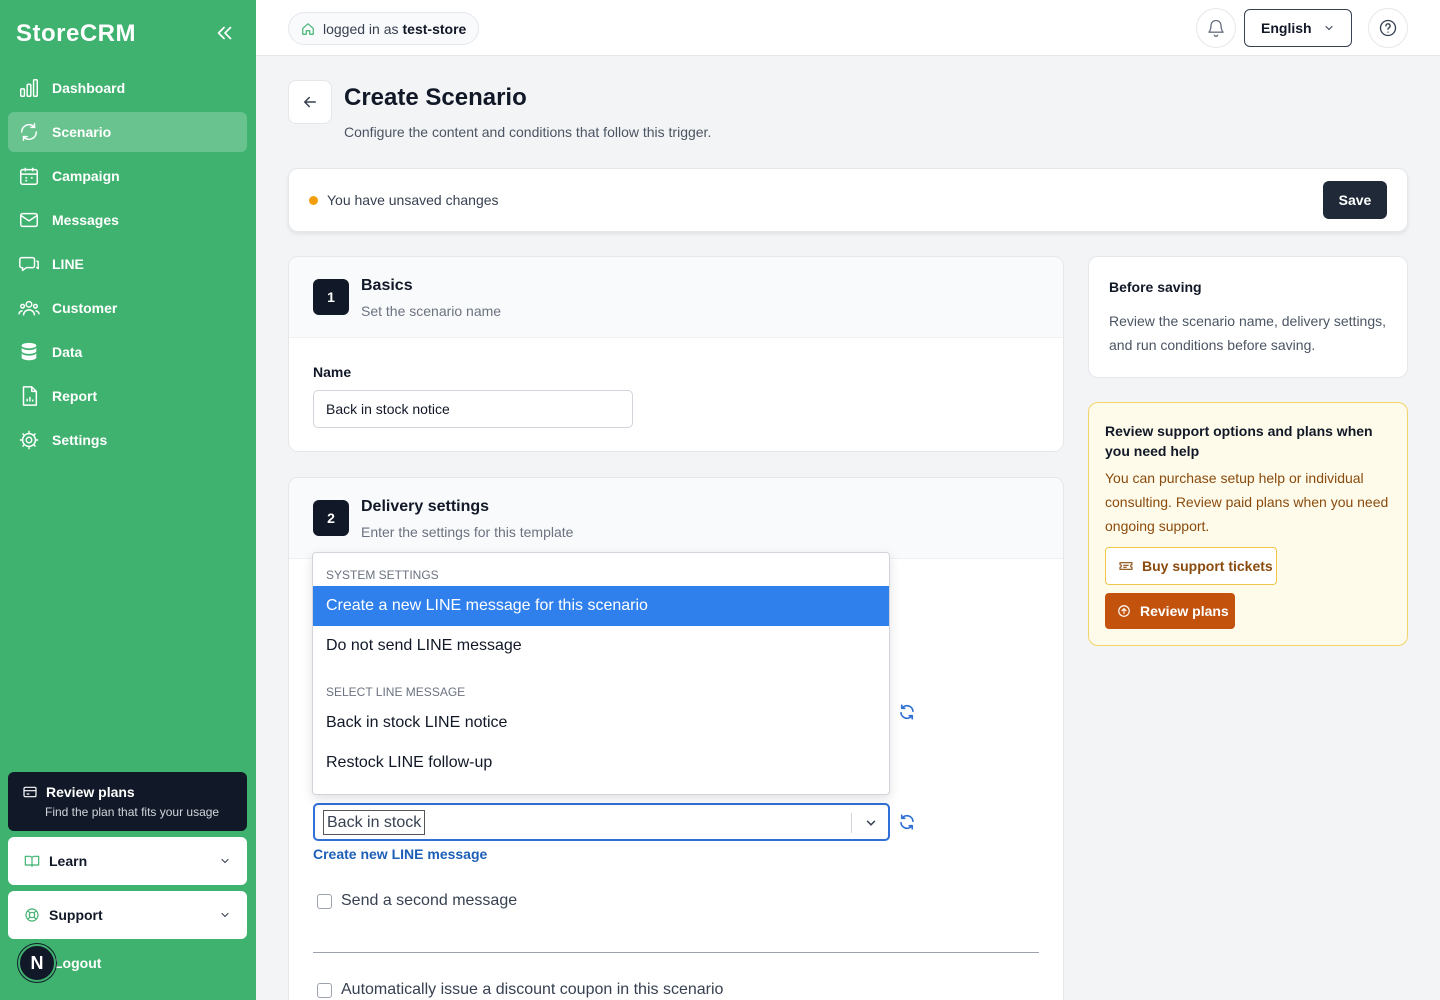 This screenshot has height=1000, width=1440. What do you see at coordinates (29, 220) in the screenshot?
I see `mail-icon` at bounding box center [29, 220].